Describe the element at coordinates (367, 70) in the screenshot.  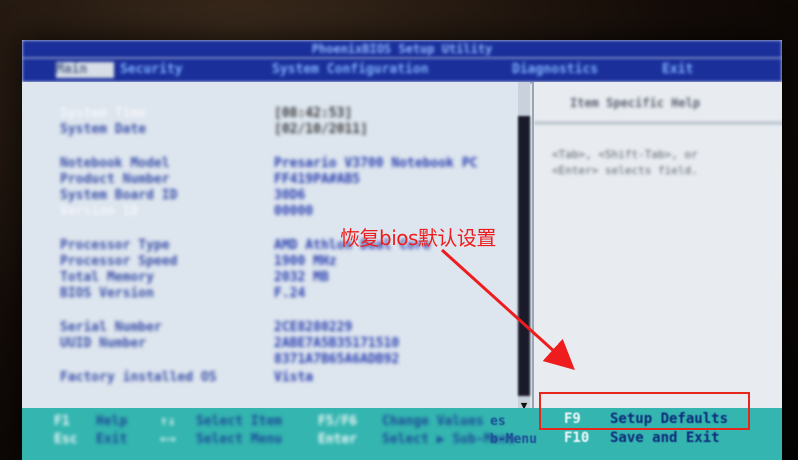
I see `tab-system-configuration: System Configuration` at that location.